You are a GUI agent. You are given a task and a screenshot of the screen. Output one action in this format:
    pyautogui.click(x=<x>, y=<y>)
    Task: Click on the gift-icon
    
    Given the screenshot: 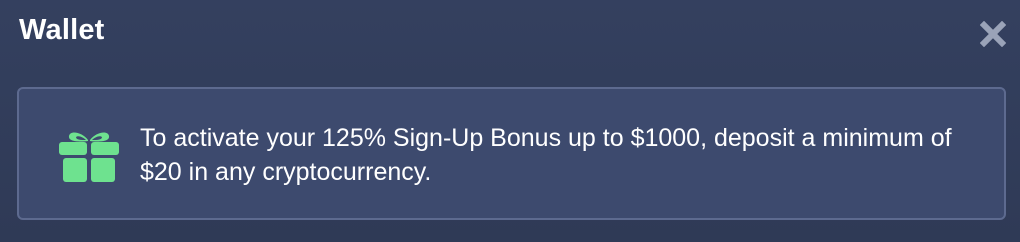 What is the action you would take?
    pyautogui.click(x=89, y=156)
    